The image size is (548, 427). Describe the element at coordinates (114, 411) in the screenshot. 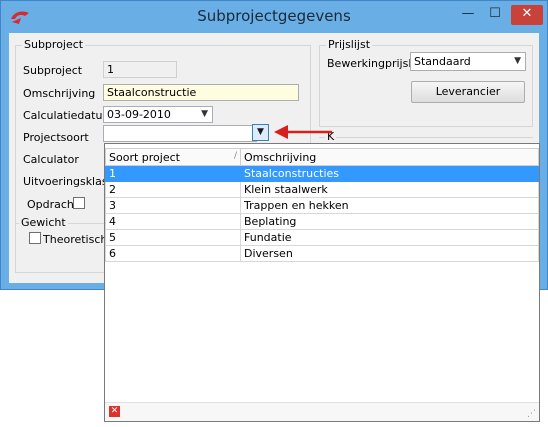

I see `close-icon: ✕` at that location.